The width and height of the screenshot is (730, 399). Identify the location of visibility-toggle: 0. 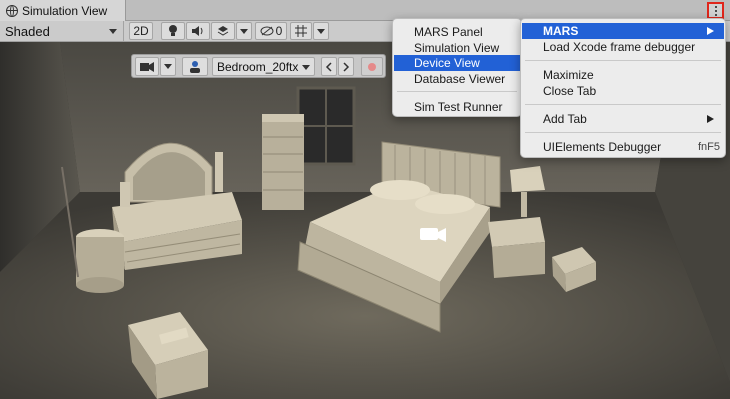
(271, 31).